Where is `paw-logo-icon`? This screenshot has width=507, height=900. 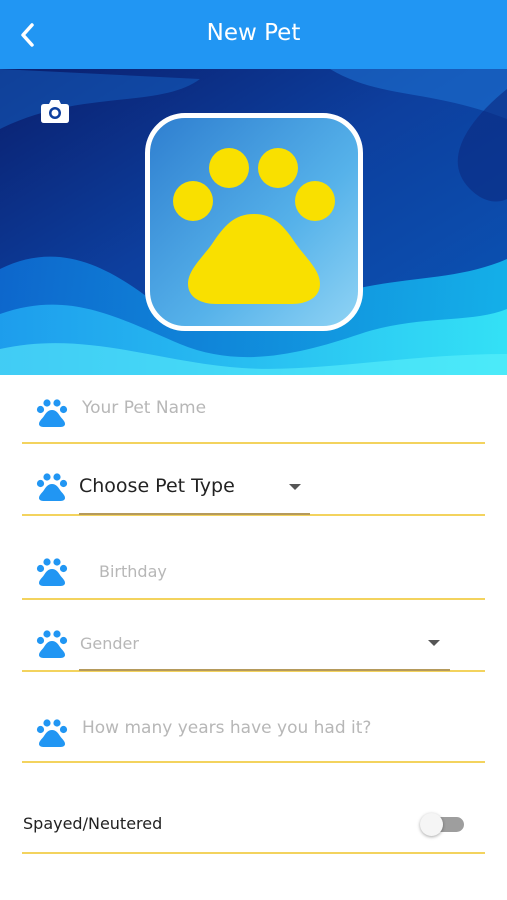 paw-logo-icon is located at coordinates (254, 226).